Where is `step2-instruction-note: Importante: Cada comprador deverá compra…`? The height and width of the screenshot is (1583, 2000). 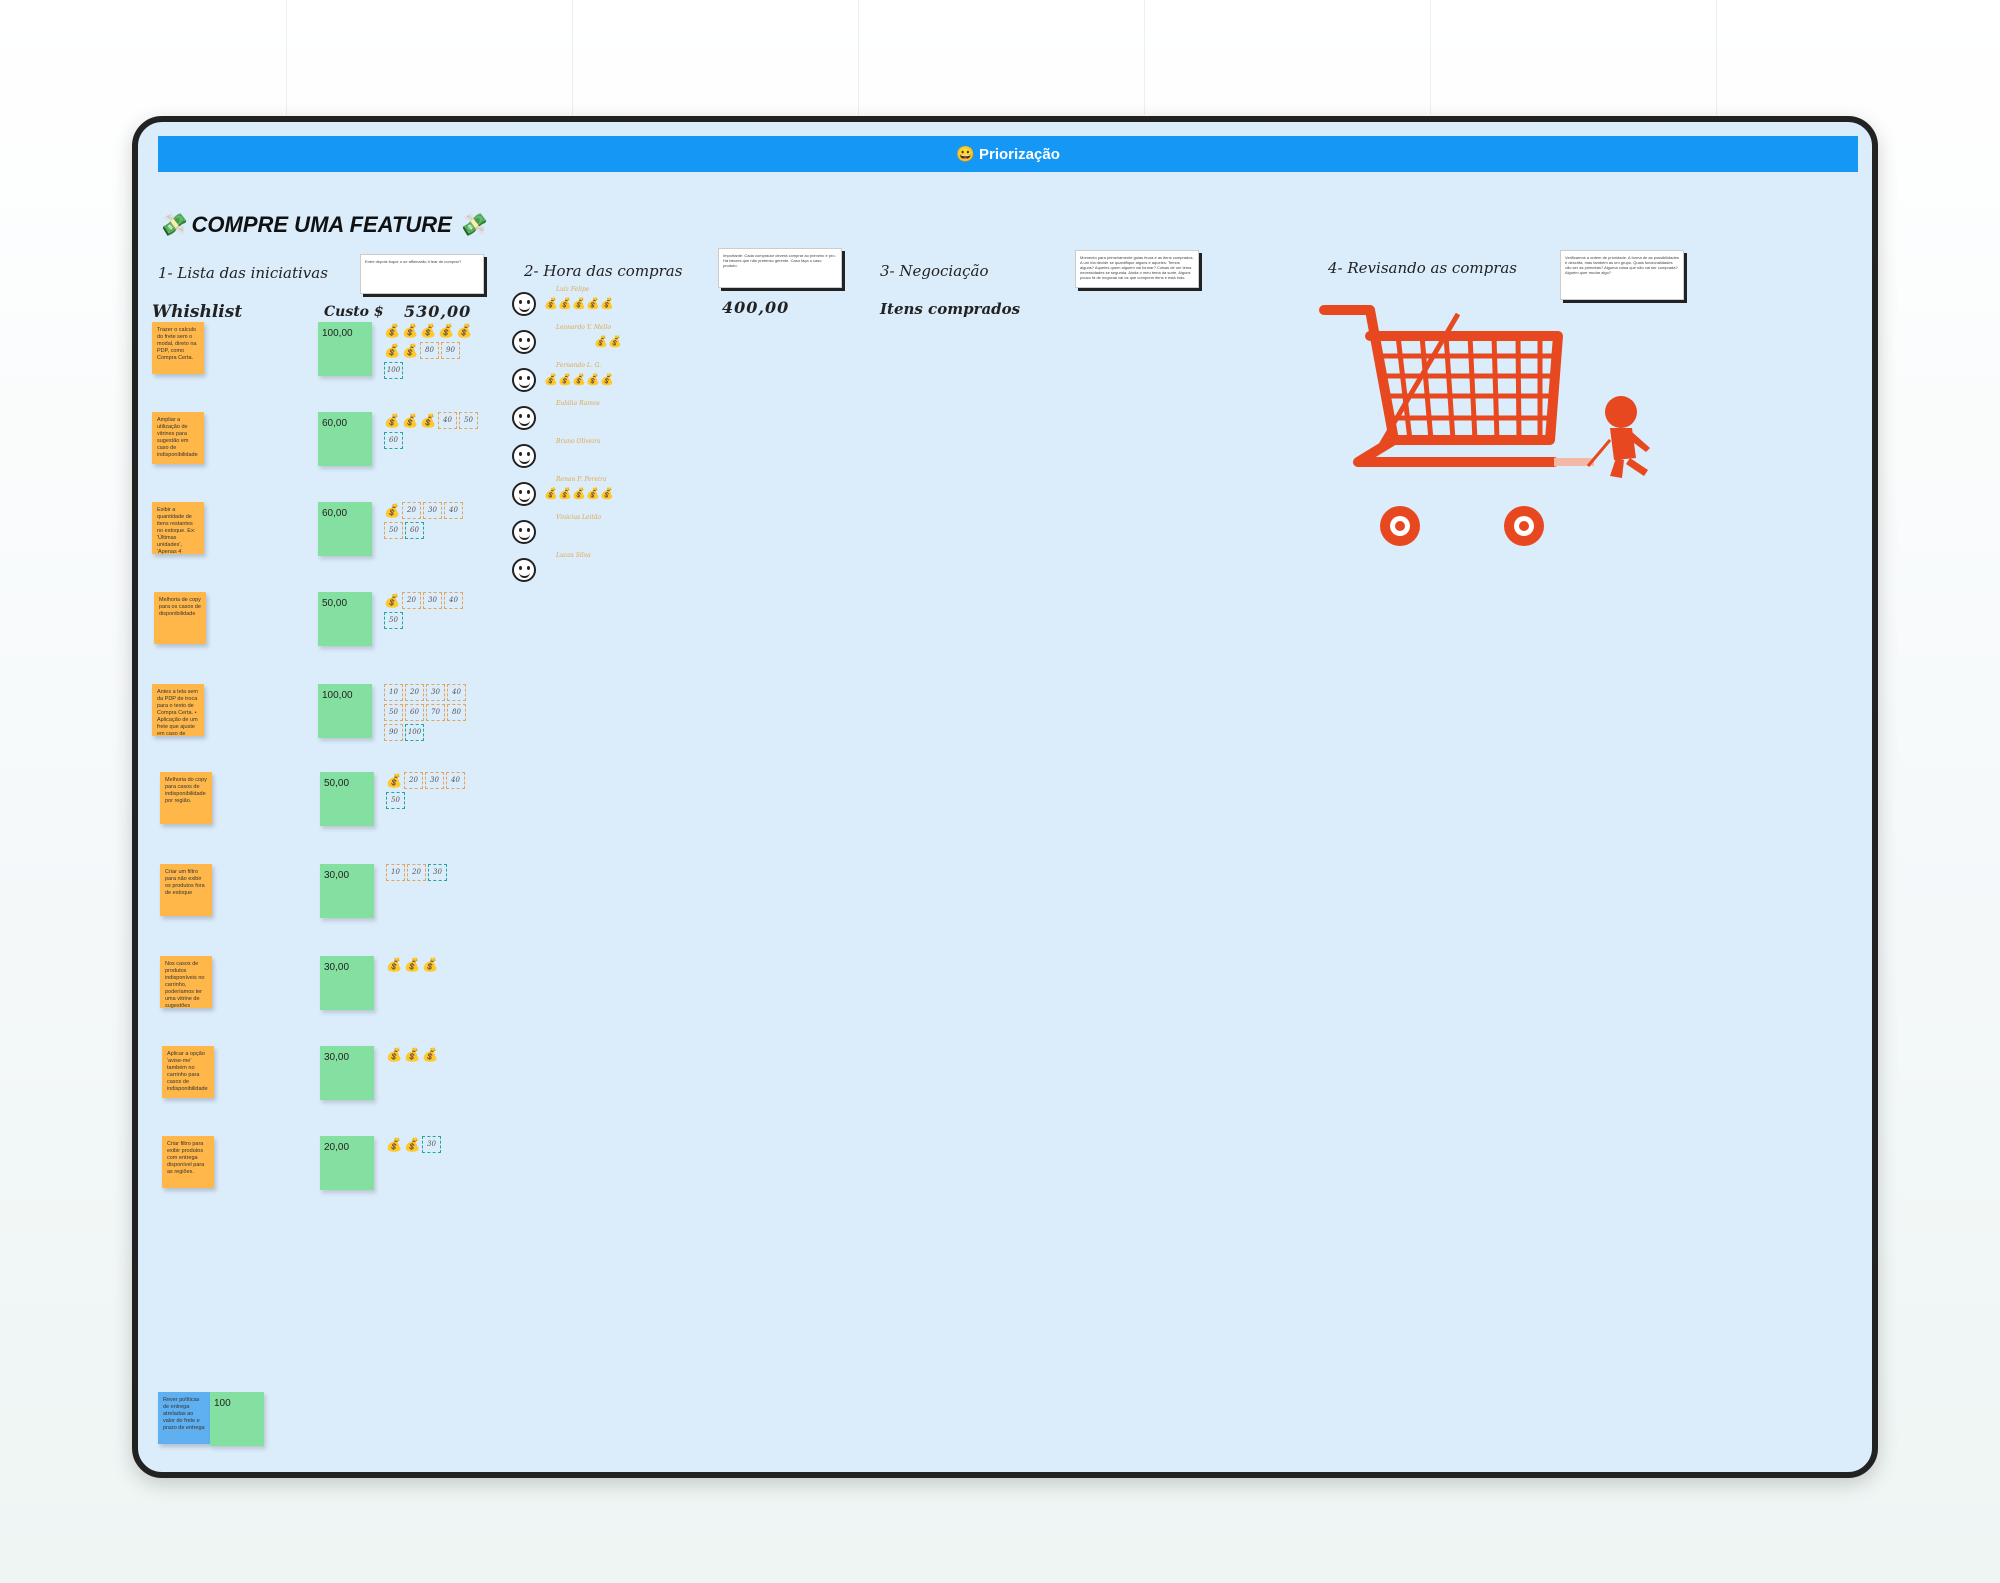 step2-instruction-note: Importante: Cada comprador deverá compra… is located at coordinates (780, 268).